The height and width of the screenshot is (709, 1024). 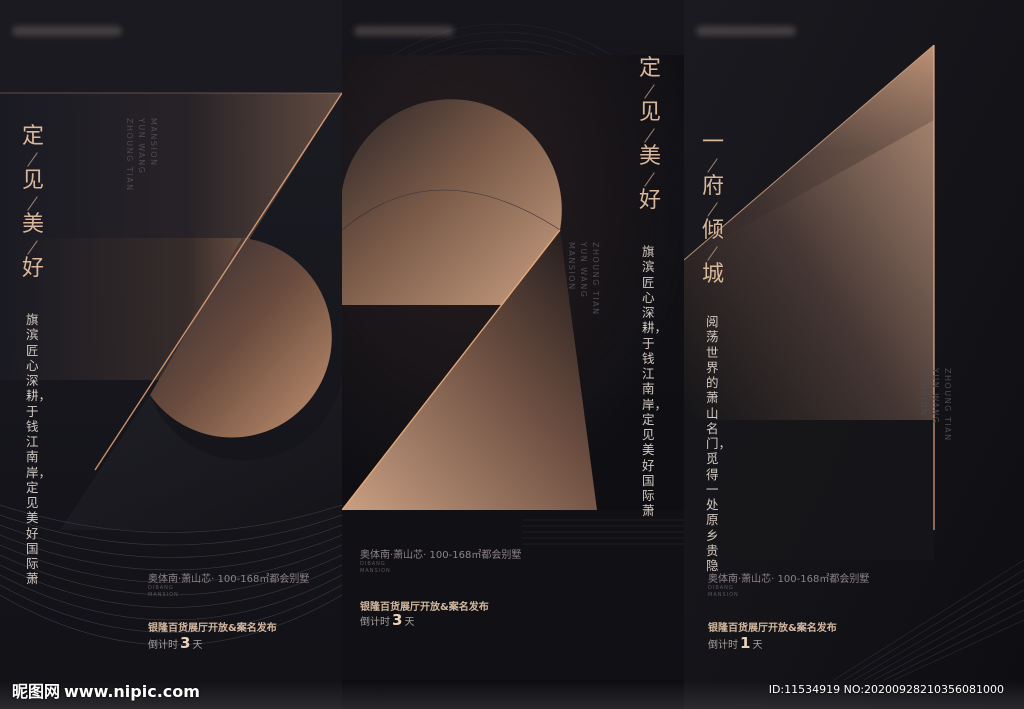 I want to click on watermark-brand: 昵图网 www.nipic.com, so click(x=106, y=690).